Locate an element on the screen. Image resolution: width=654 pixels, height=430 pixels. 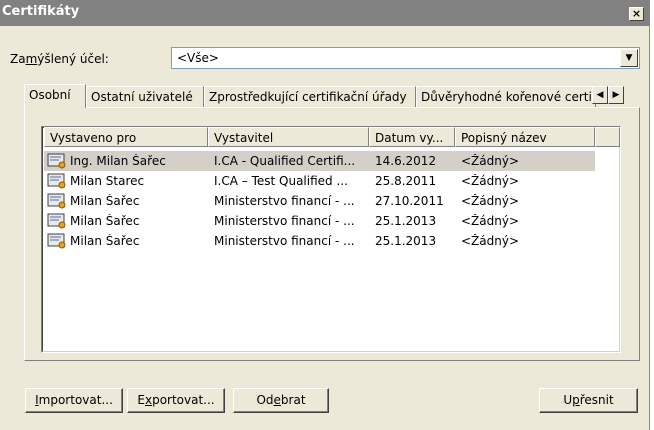
close-icon: × is located at coordinates (636, 13).